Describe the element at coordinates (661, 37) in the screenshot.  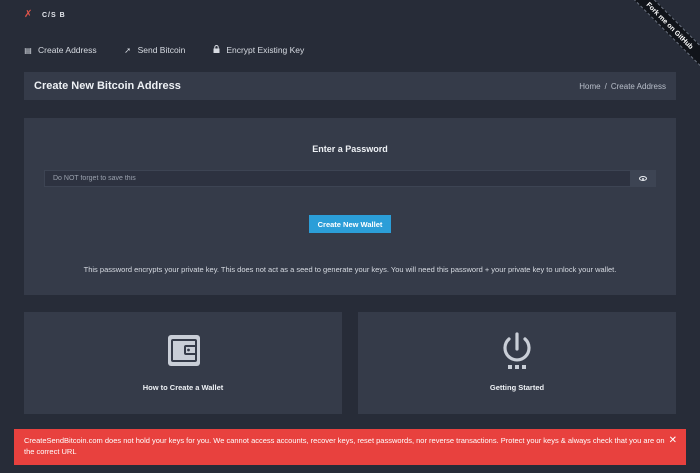
I see `github-ribbon-label: Fork me on GitHub` at that location.